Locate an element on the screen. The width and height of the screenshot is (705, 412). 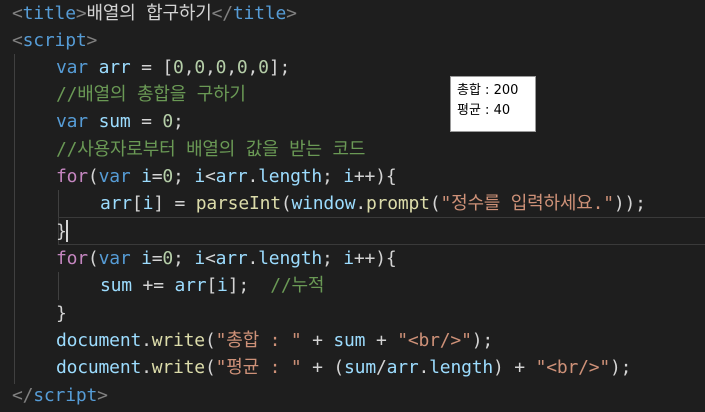
sum-result-text: 총합 : 200 is located at coordinates (488, 90).